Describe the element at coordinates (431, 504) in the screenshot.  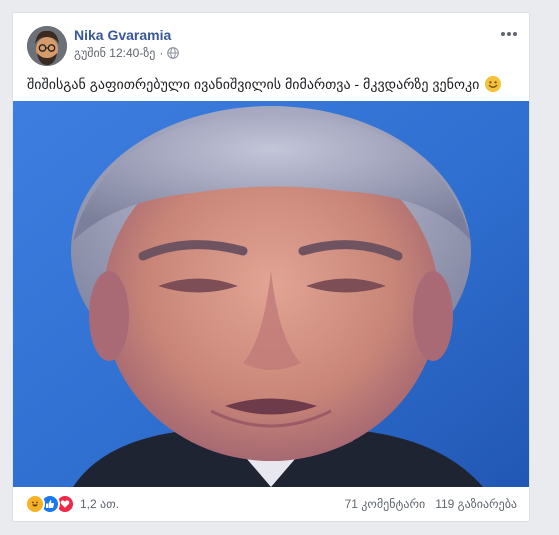
I see `post-stats: 71 კომენტარი 119 გაზიარება` at that location.